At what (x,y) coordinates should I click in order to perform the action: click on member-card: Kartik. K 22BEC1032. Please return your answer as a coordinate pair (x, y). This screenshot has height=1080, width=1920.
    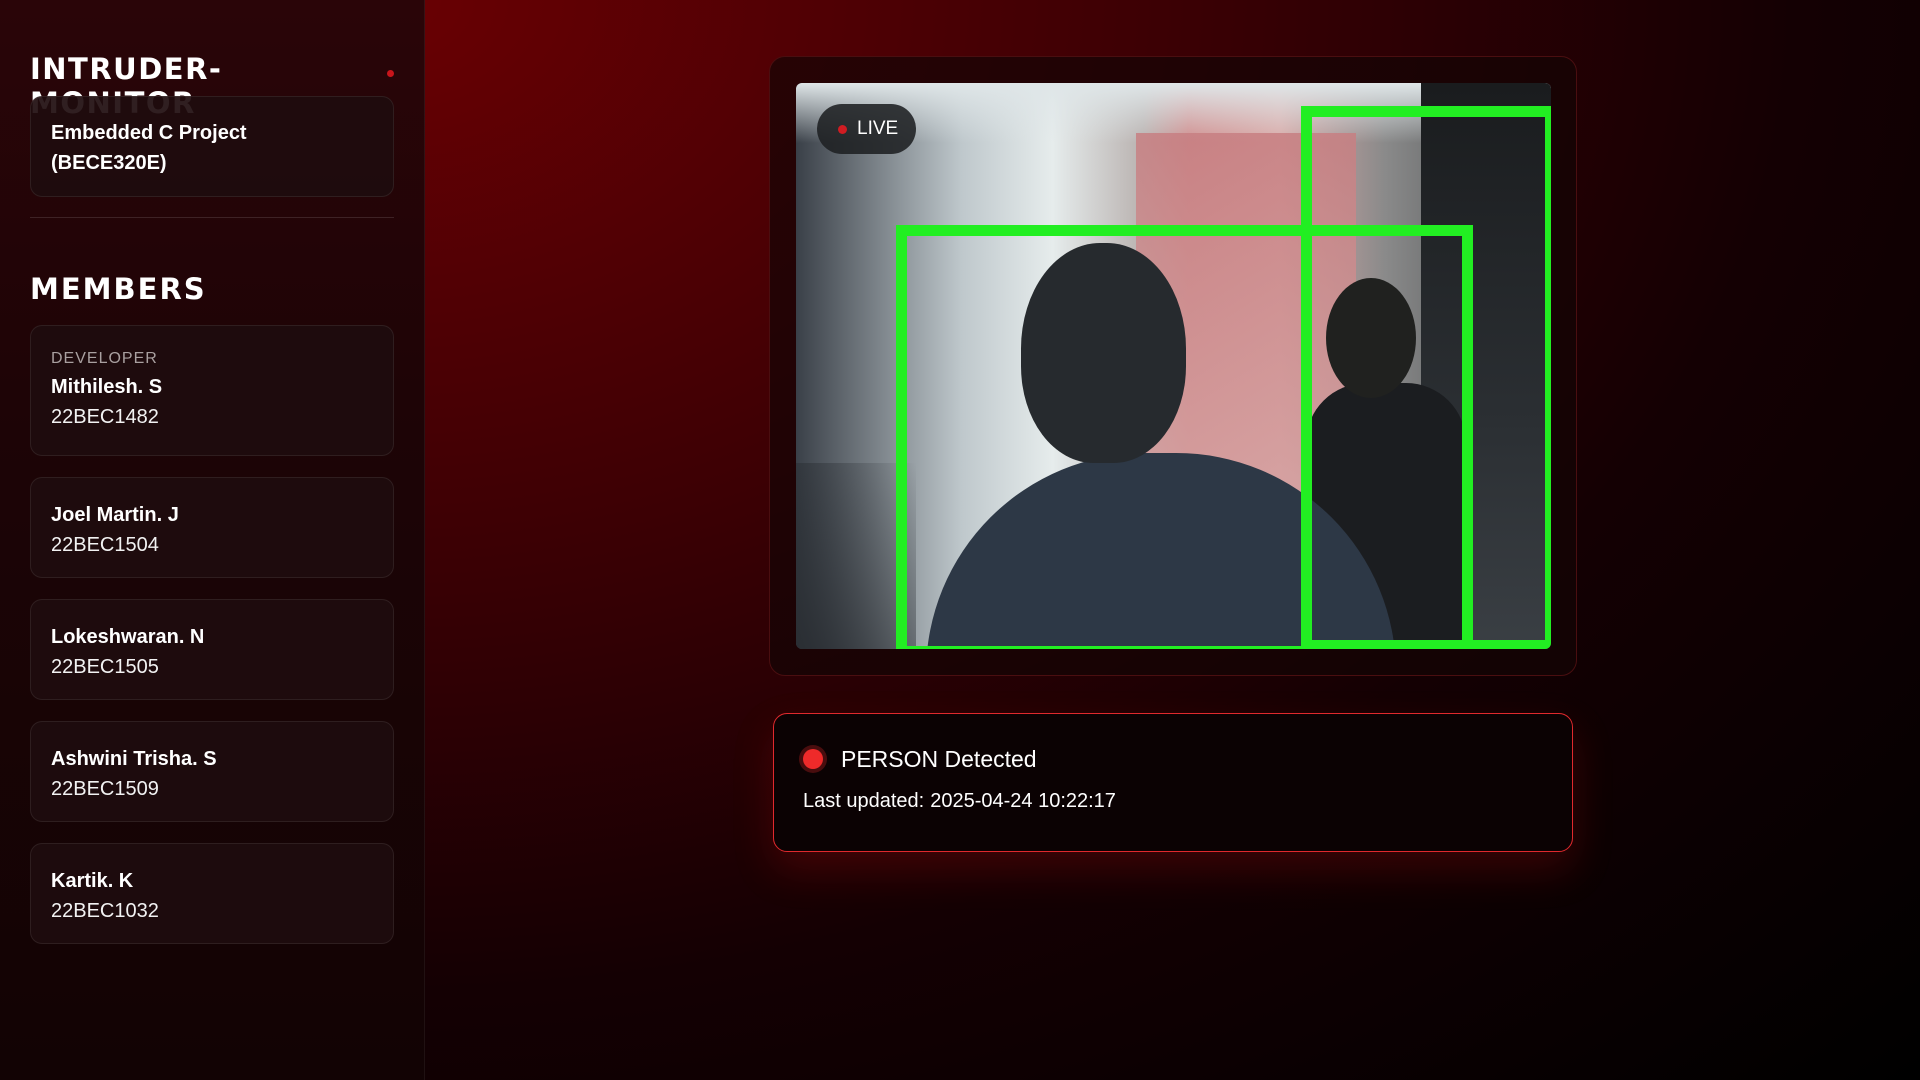
    Looking at the image, I should click on (212, 893).